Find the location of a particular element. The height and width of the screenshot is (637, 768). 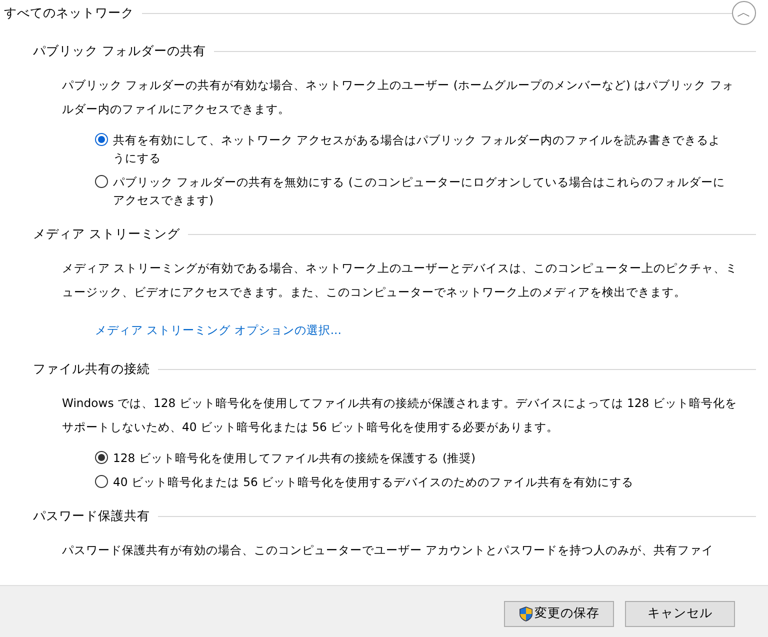

group-title: パスワード保護共有 is located at coordinates (91, 516).